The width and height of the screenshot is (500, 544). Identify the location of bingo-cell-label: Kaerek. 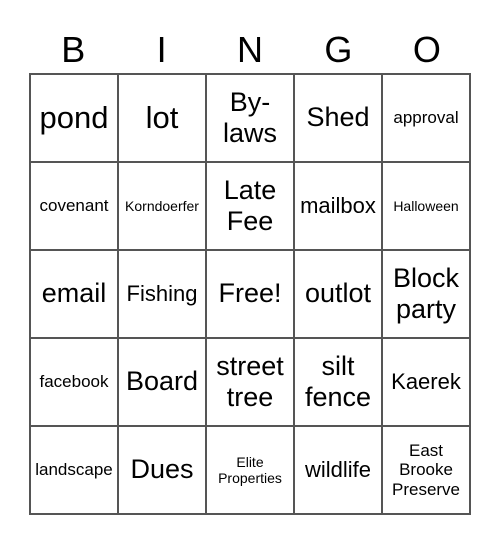
(426, 382).